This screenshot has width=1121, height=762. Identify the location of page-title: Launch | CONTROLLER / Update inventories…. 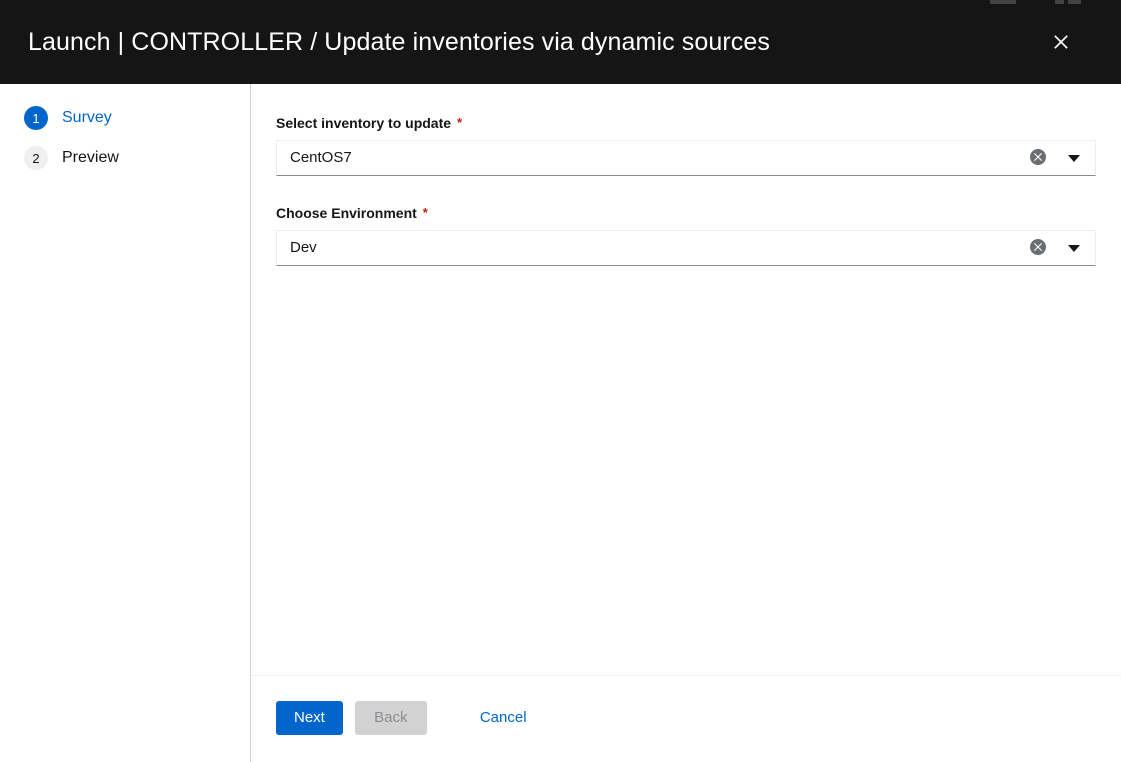
(399, 42).